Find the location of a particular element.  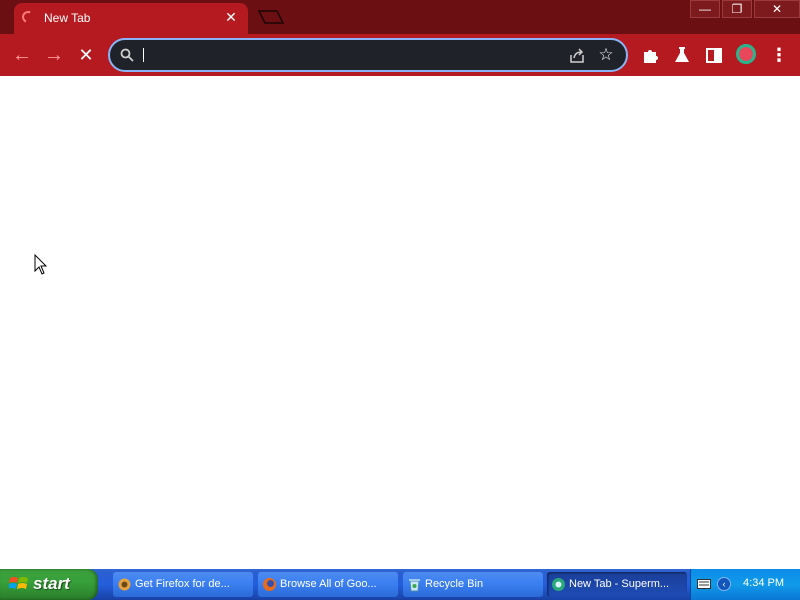

tray-expand-icon: ‹ is located at coordinates (724, 584).